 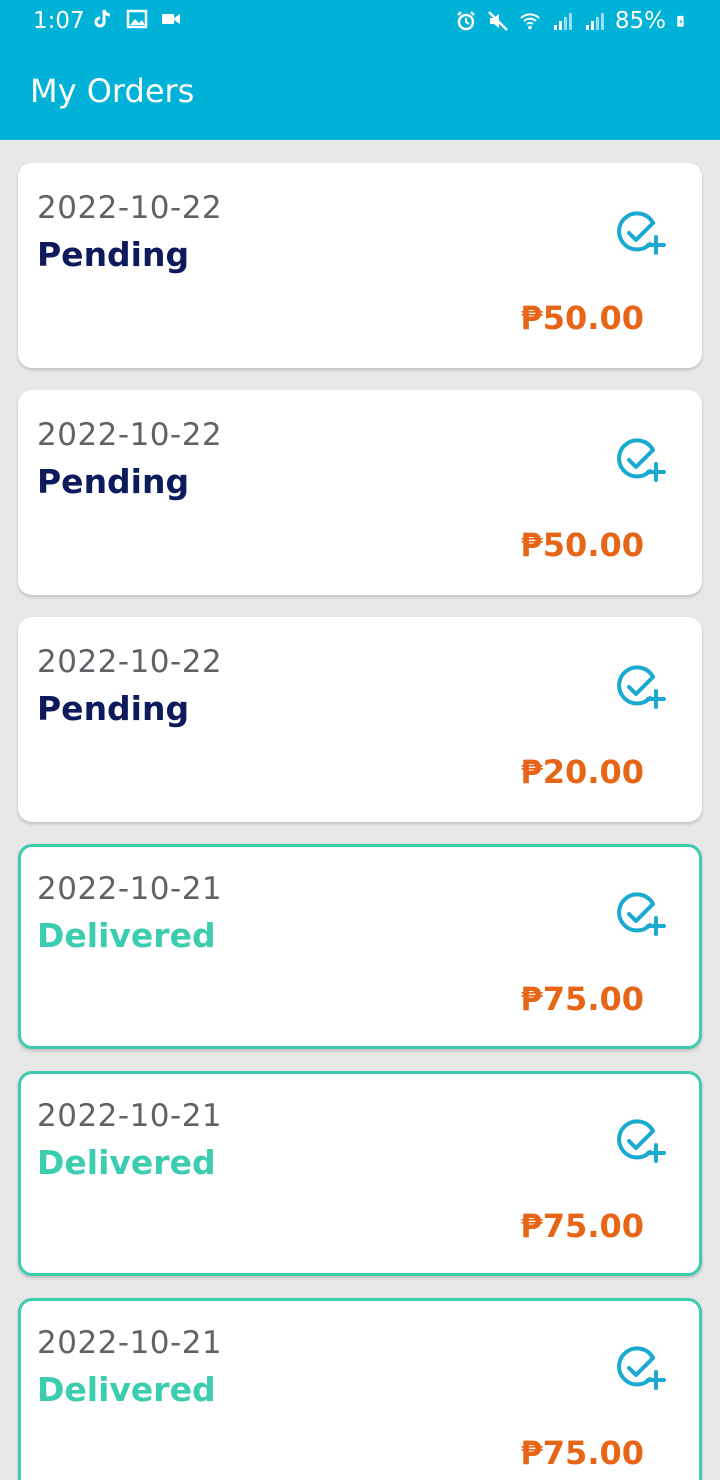 I want to click on page-title: My Orders, so click(x=112, y=91).